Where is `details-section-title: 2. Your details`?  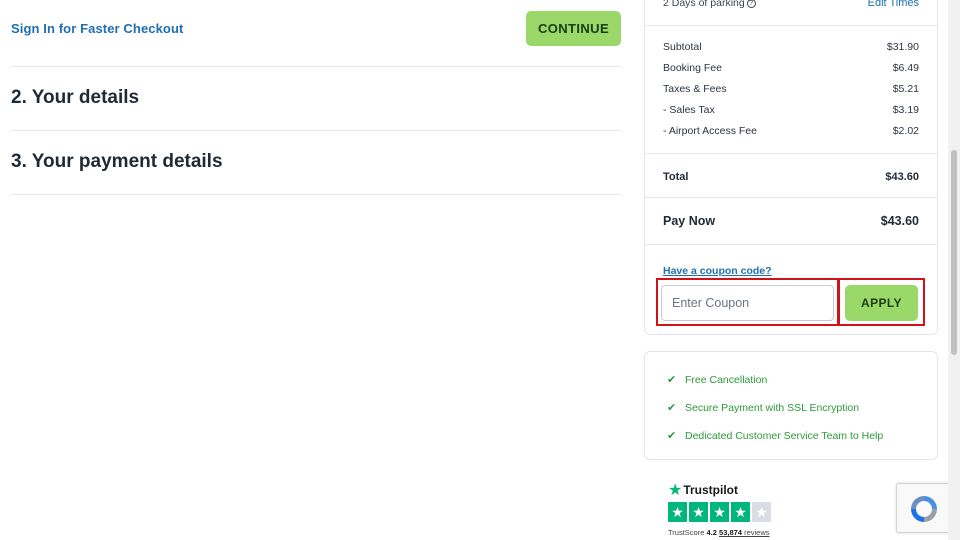
details-section-title: 2. Your details is located at coordinates (75, 97).